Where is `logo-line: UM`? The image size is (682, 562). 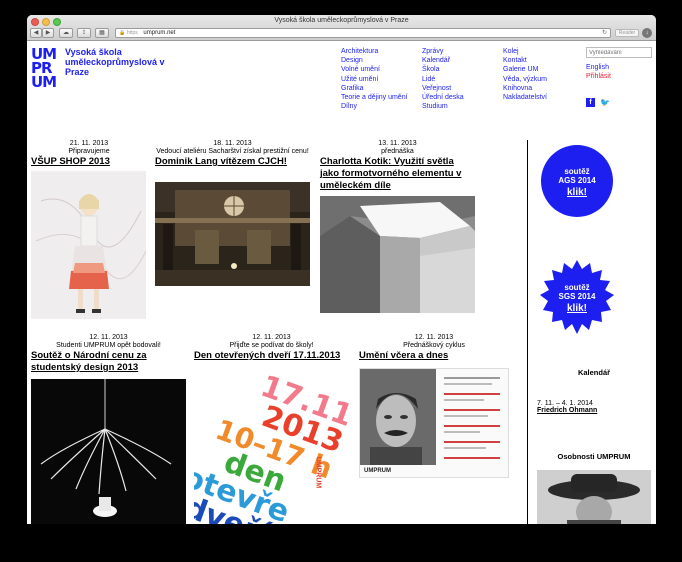 logo-line: UM is located at coordinates (44, 82).